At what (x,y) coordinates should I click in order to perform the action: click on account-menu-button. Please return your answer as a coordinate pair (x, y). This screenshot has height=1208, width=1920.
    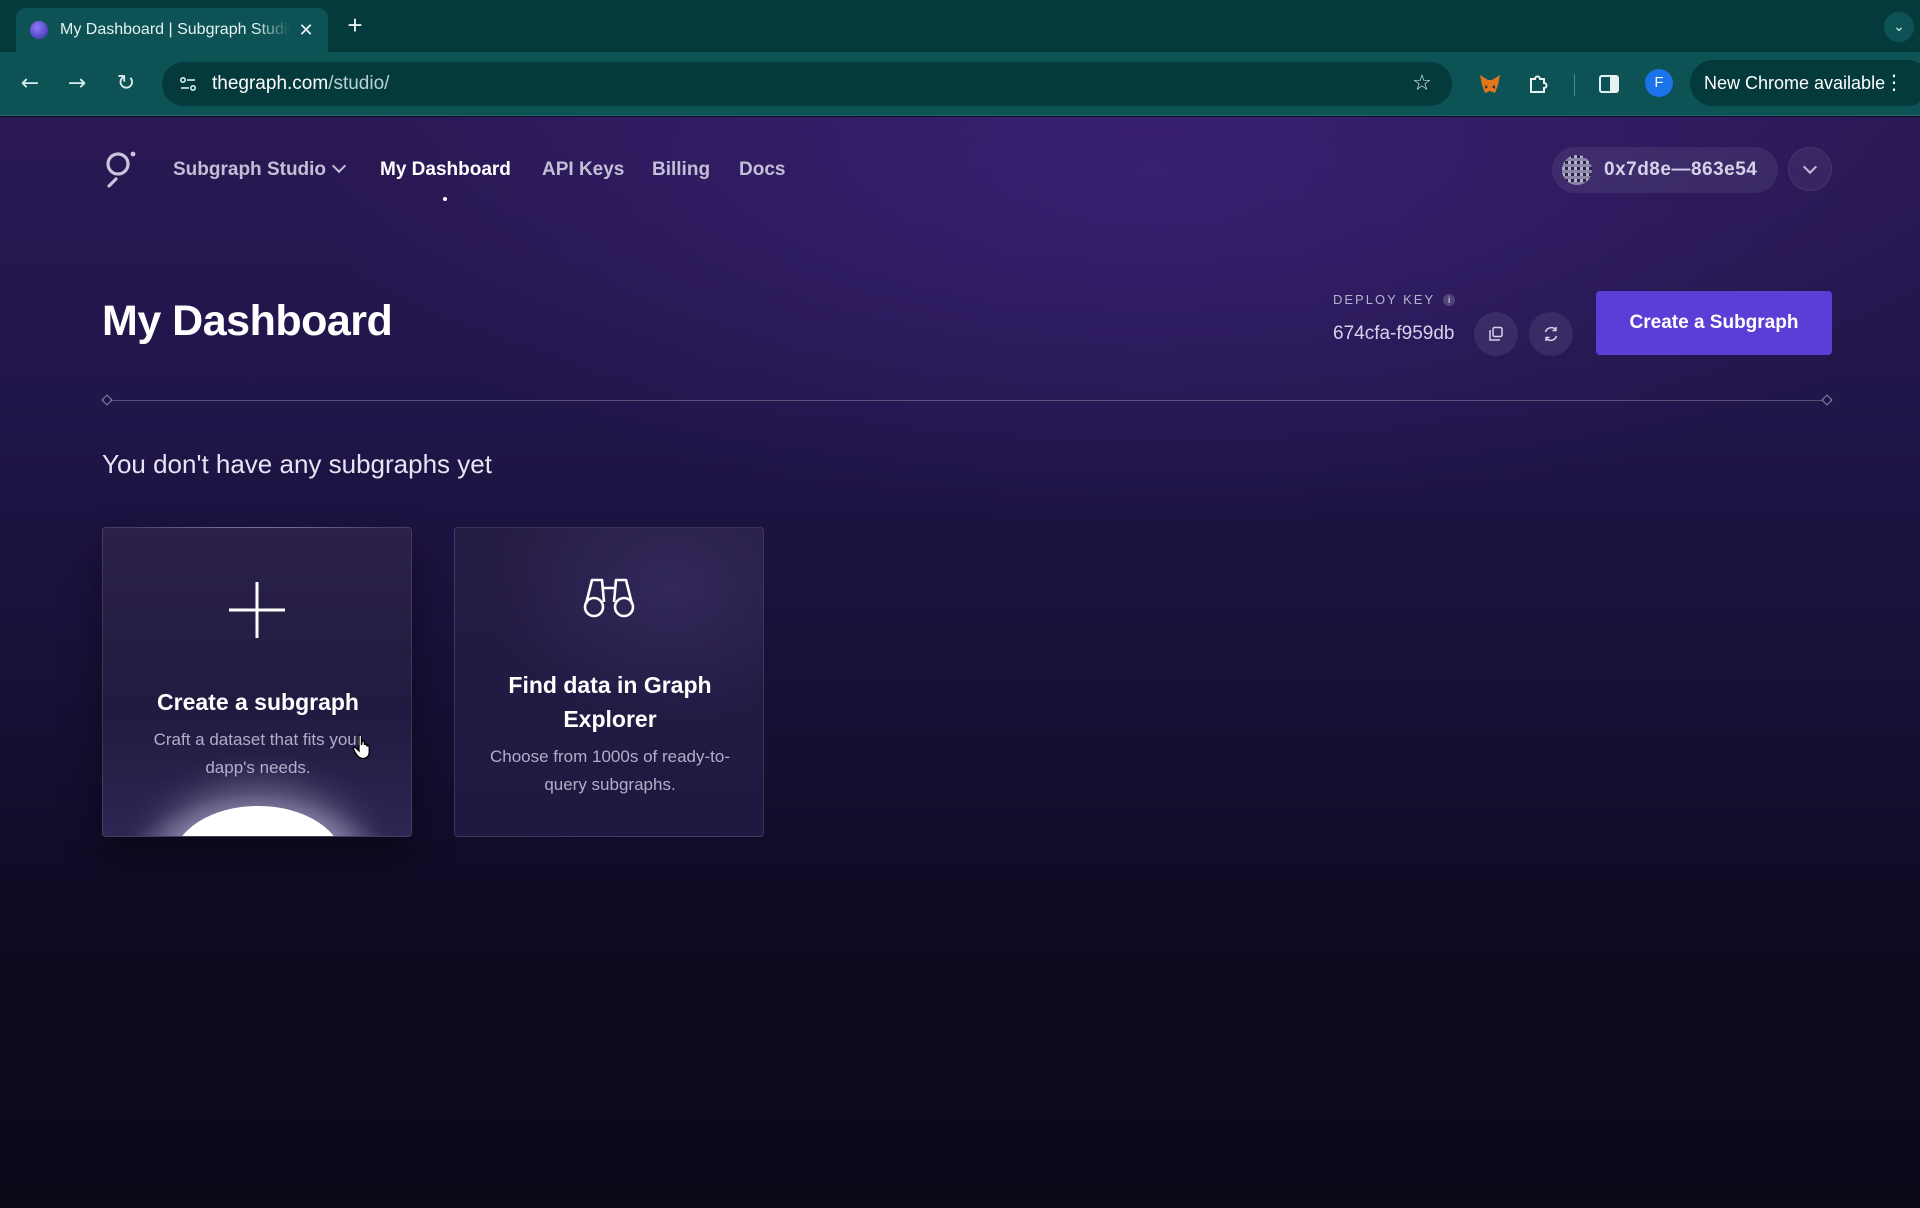
    Looking at the image, I should click on (1810, 169).